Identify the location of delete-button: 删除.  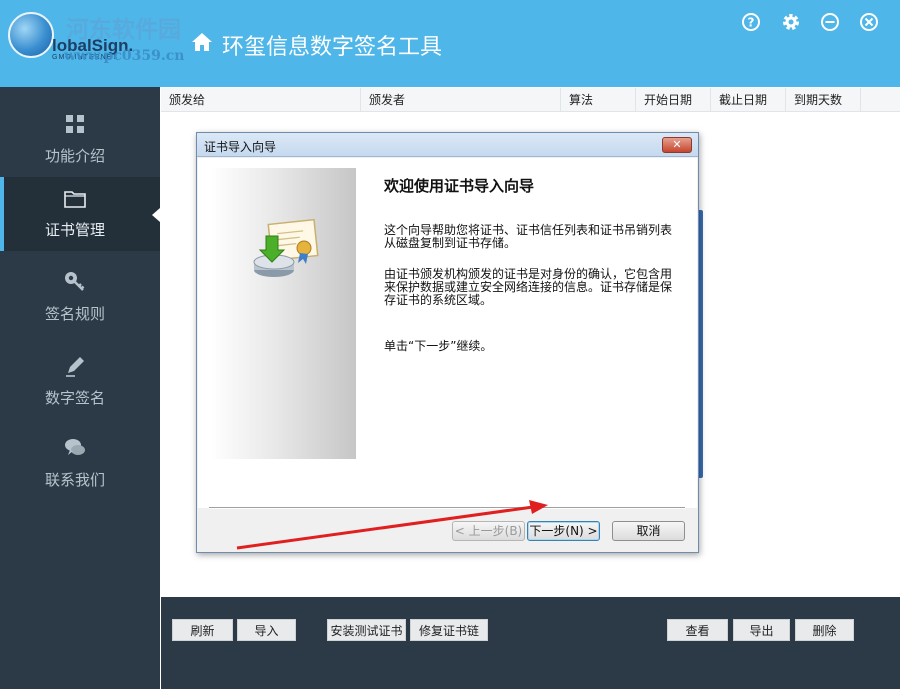
(824, 630).